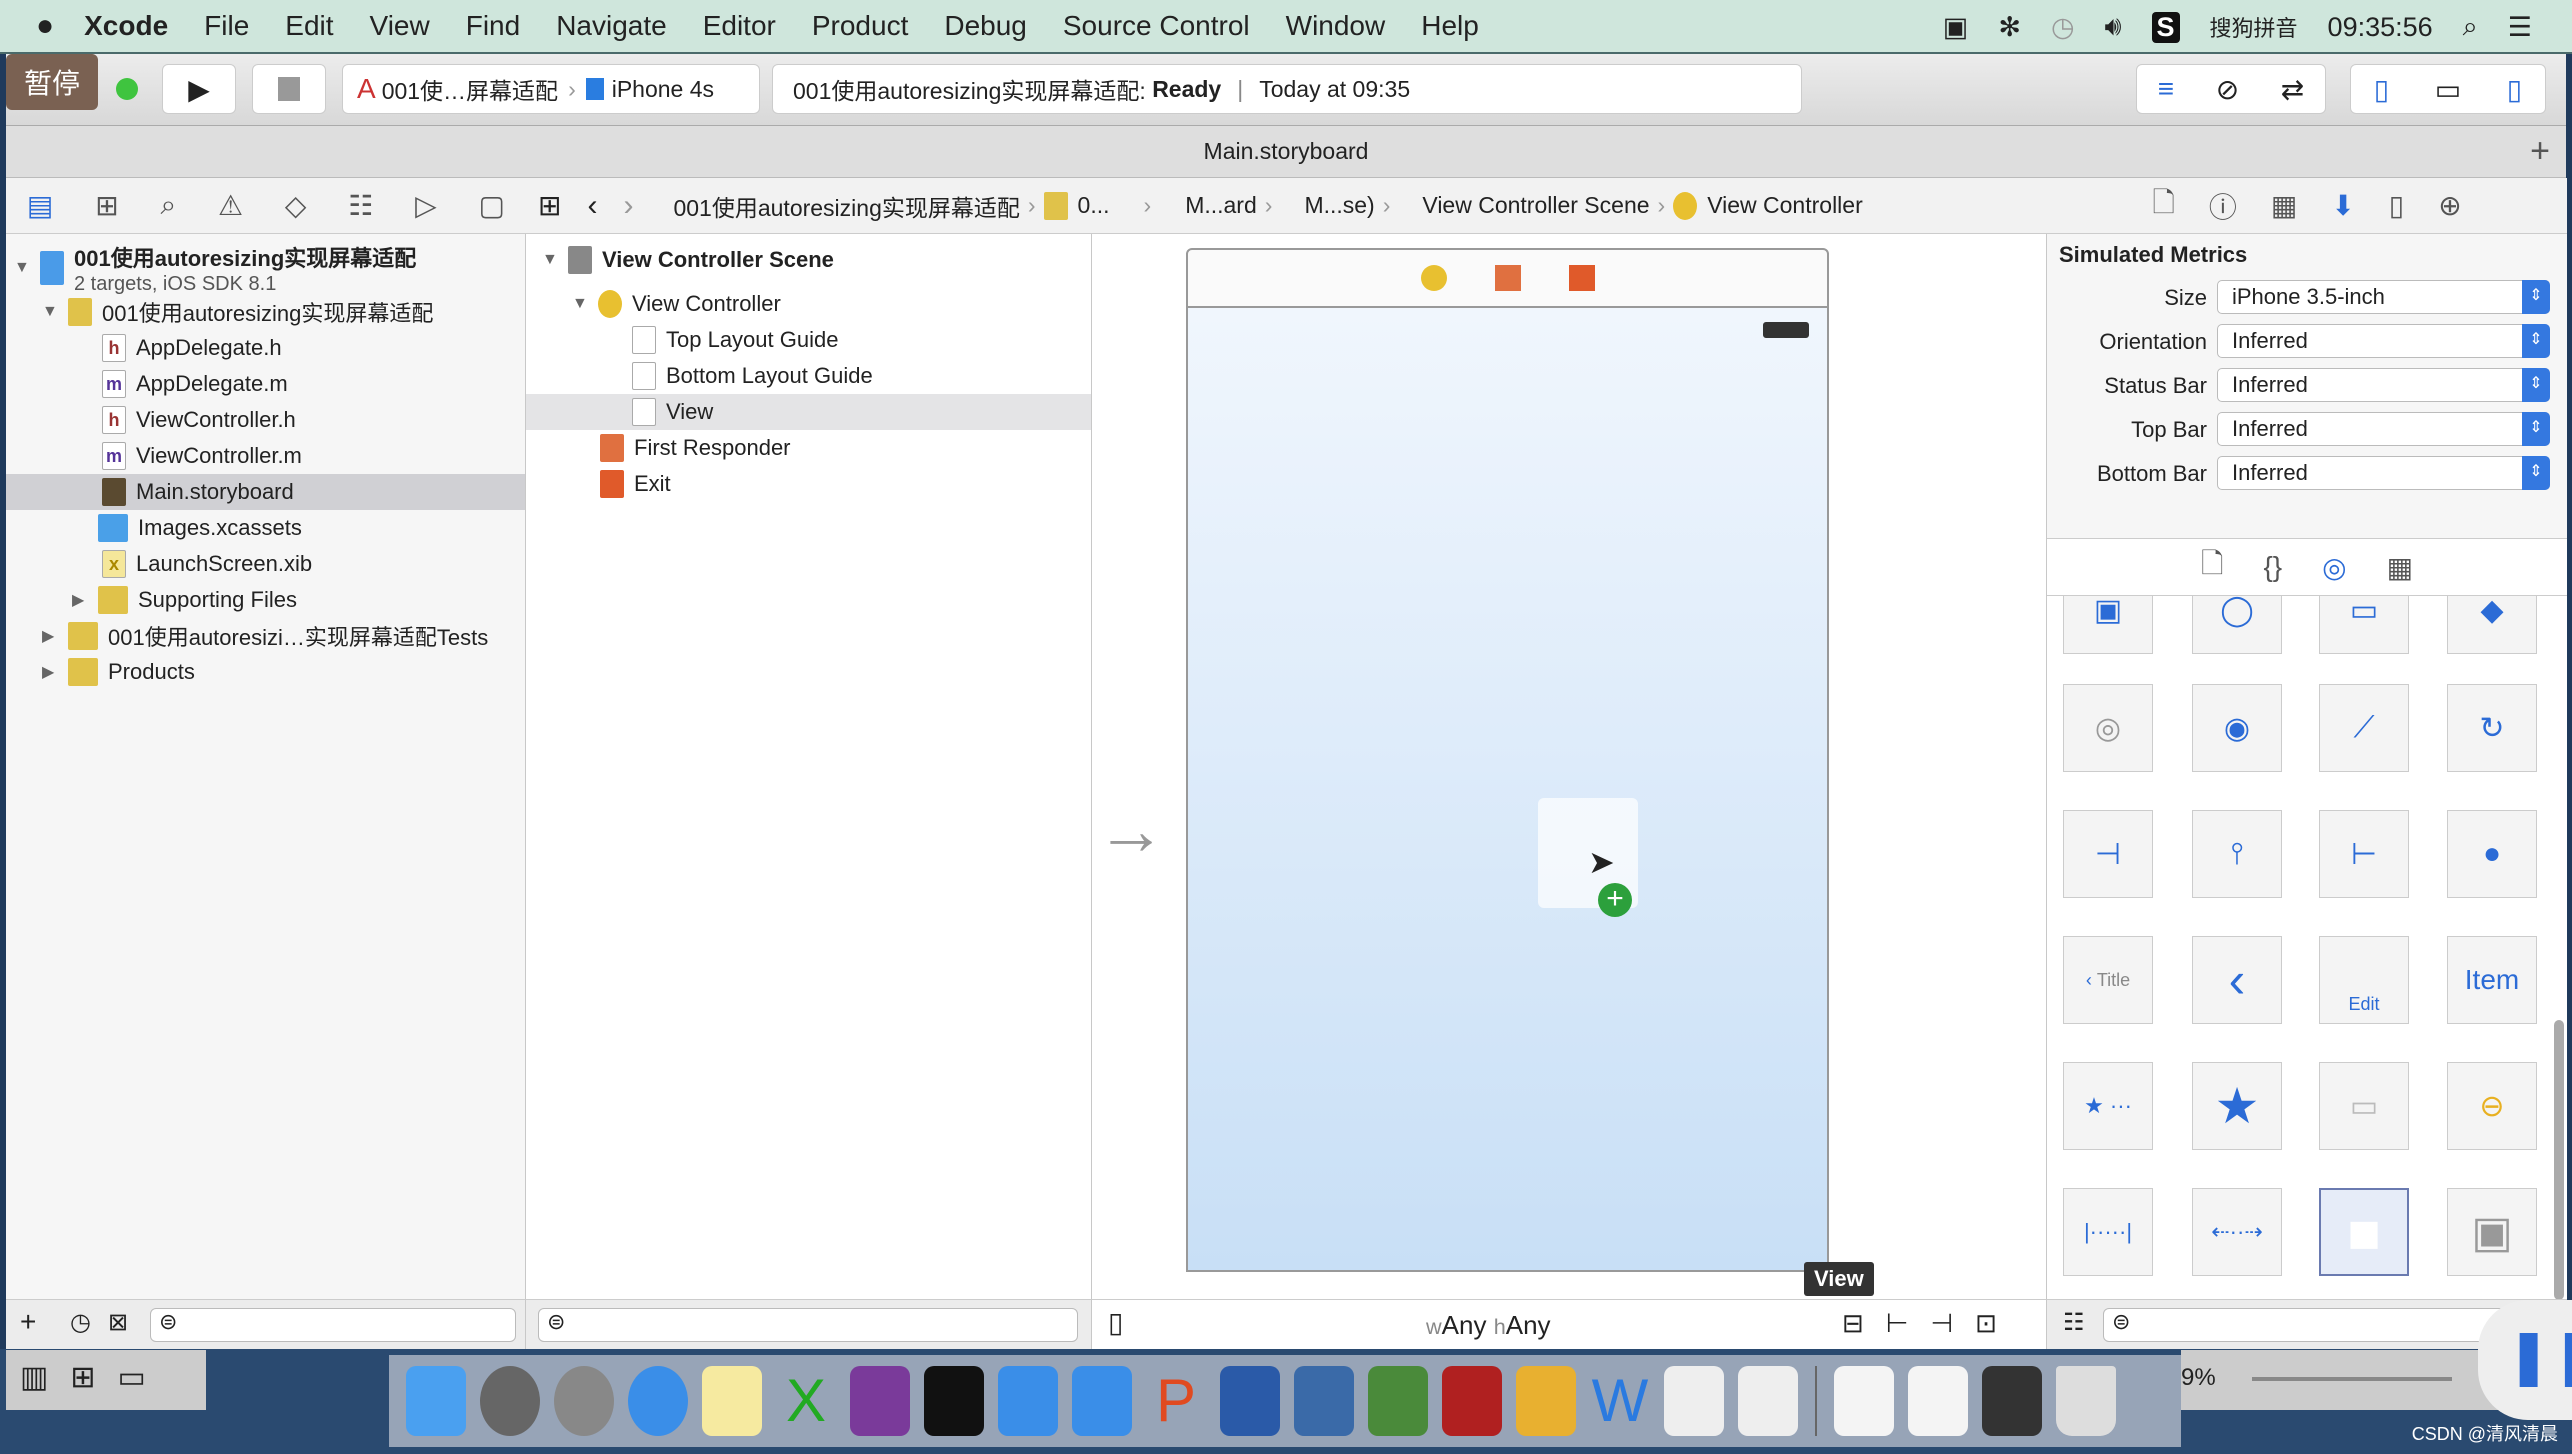  I want to click on finder-icon, so click(436, 1401).